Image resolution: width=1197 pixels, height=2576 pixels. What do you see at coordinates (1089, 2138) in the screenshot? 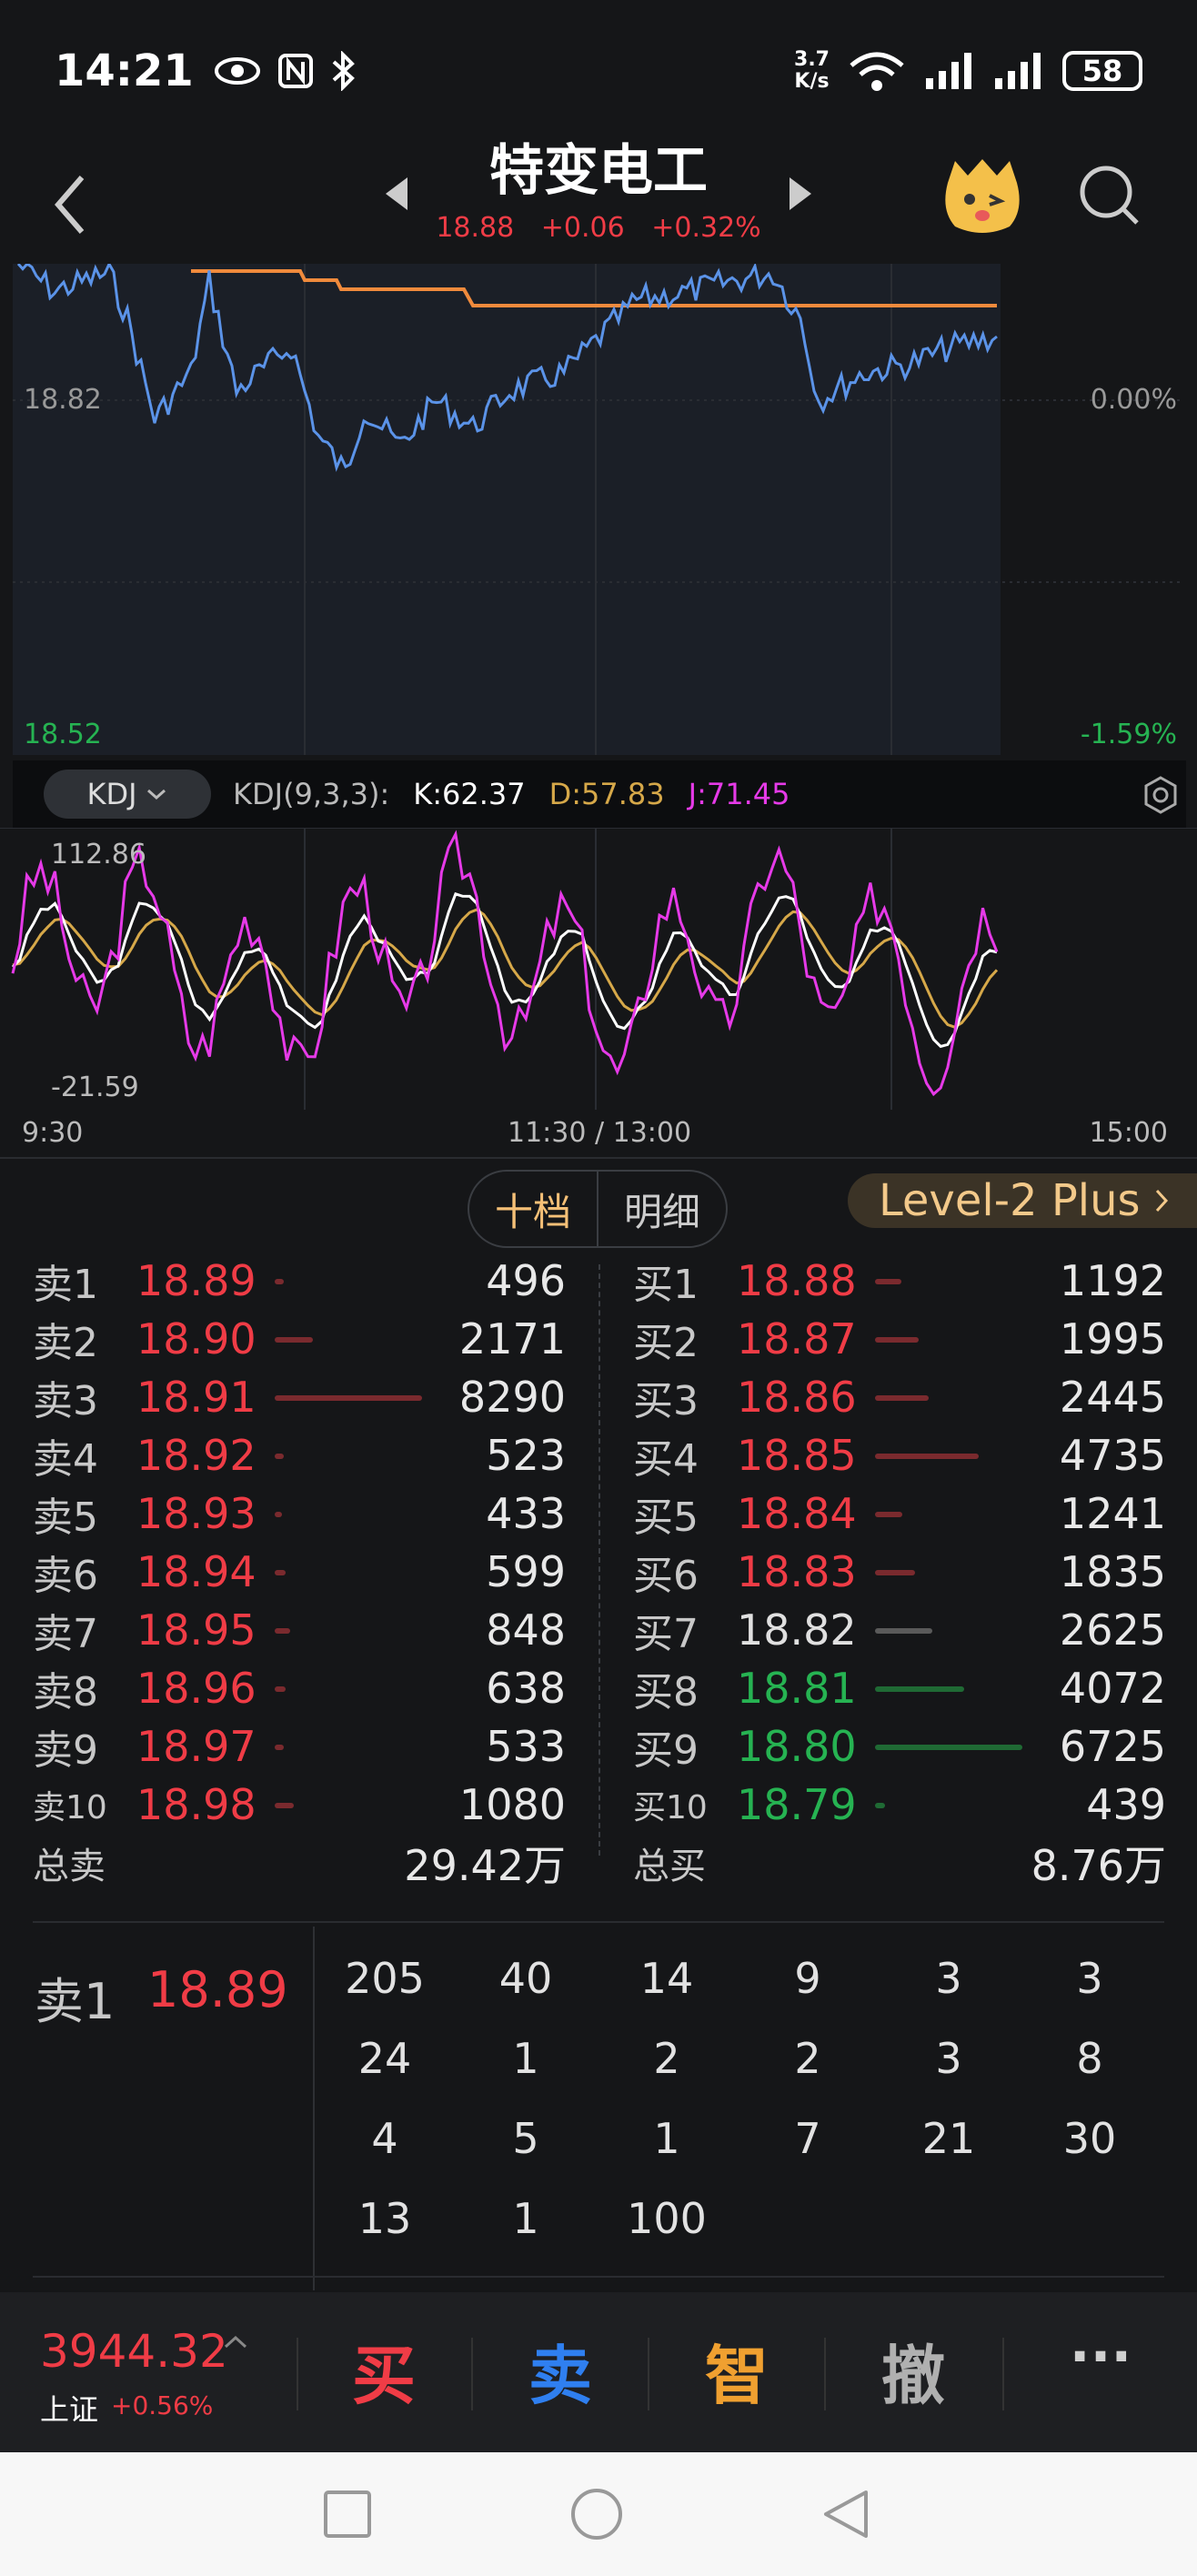
I see `queue-order-size: 30` at bounding box center [1089, 2138].